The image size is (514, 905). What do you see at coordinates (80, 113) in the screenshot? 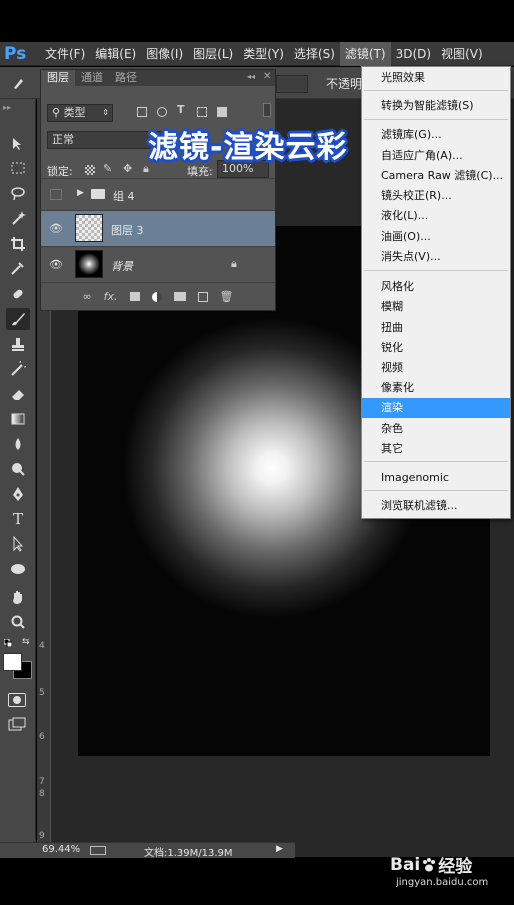
I see `layer-filter-dropdown: ⚲ 类型 ⇕` at bounding box center [80, 113].